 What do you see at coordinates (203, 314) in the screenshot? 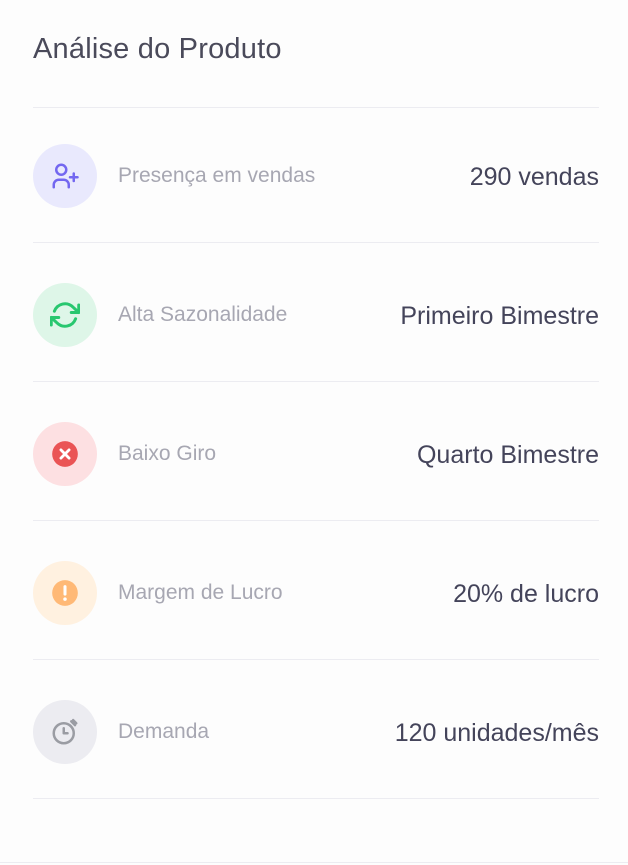
I see `row-label: Alta Sazonalidade` at bounding box center [203, 314].